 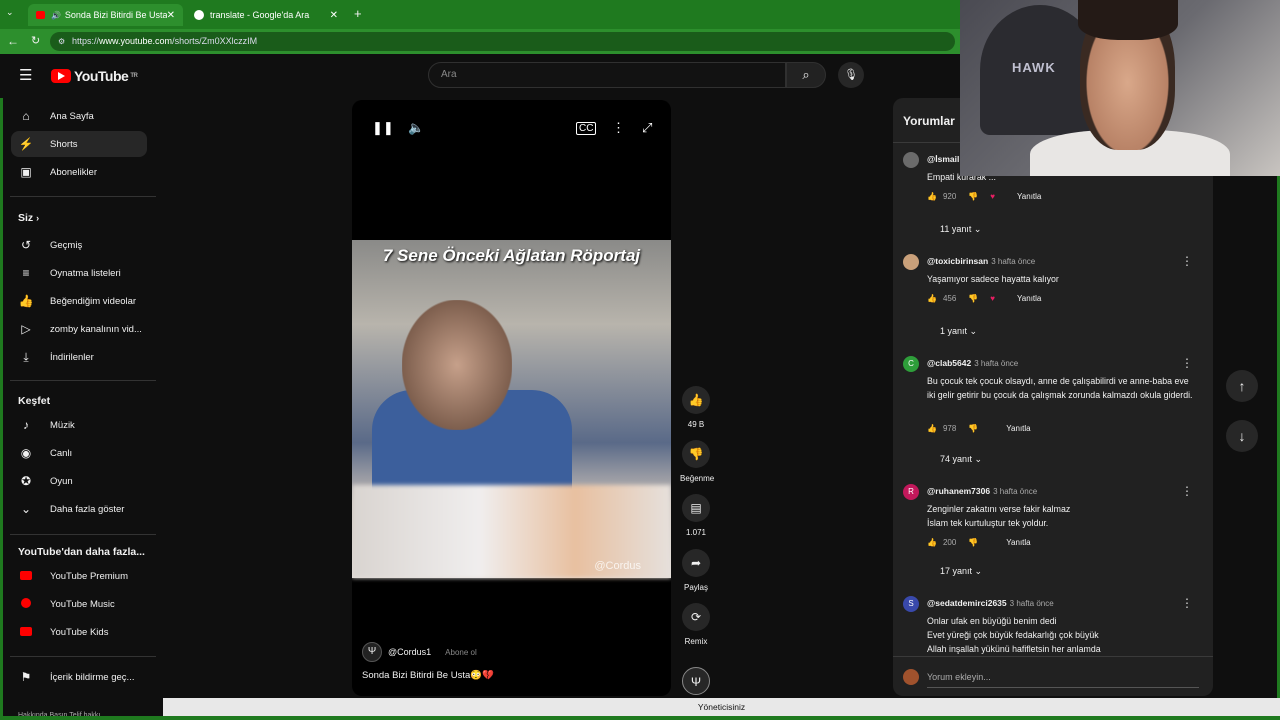 I want to click on comment-author-name: @toxicbirinsan, so click(x=958, y=261).